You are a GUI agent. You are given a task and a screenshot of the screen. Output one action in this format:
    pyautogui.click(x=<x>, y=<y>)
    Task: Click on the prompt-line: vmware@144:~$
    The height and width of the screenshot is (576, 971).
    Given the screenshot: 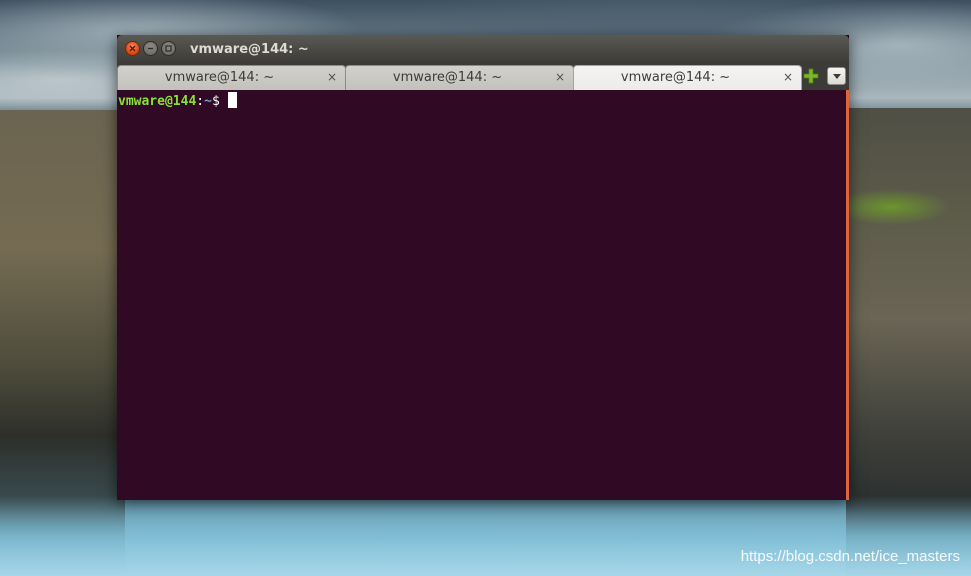 What is the action you would take?
    pyautogui.click(x=177, y=101)
    